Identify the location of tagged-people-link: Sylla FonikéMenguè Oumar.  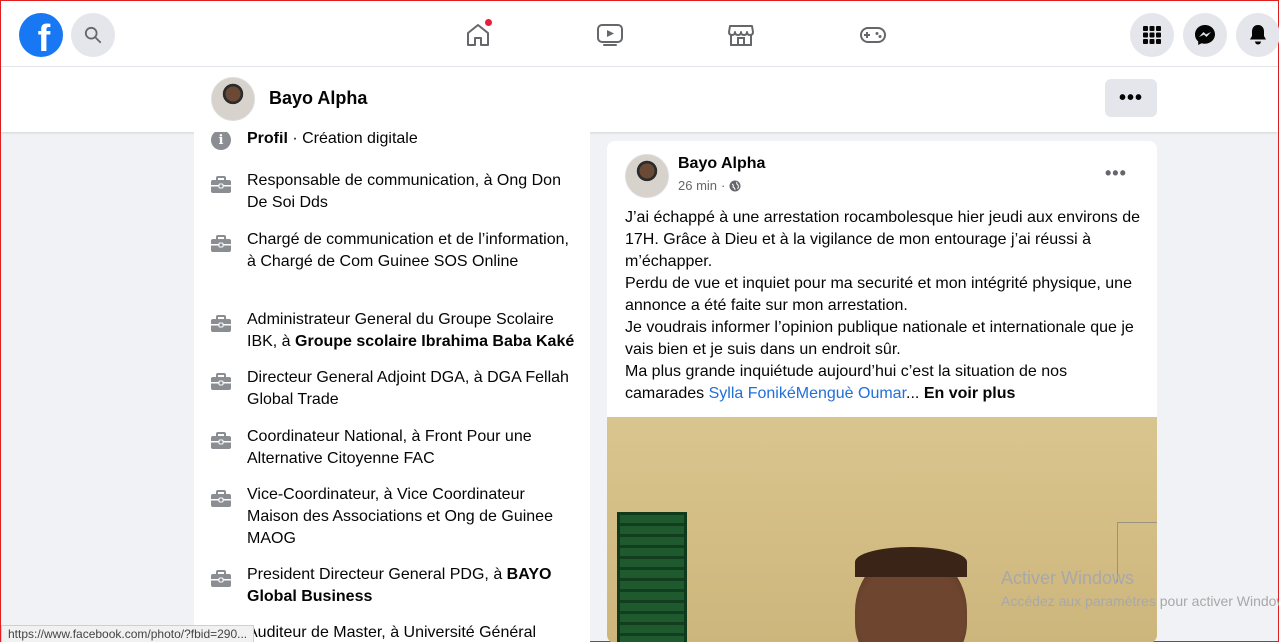
(807, 393).